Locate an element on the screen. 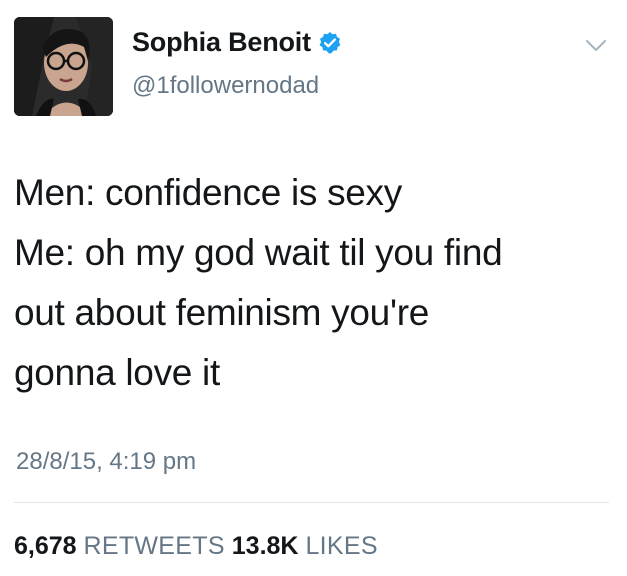 This screenshot has height=576, width=627. tweet-line: Men: confidence is sexy is located at coordinates (208, 192).